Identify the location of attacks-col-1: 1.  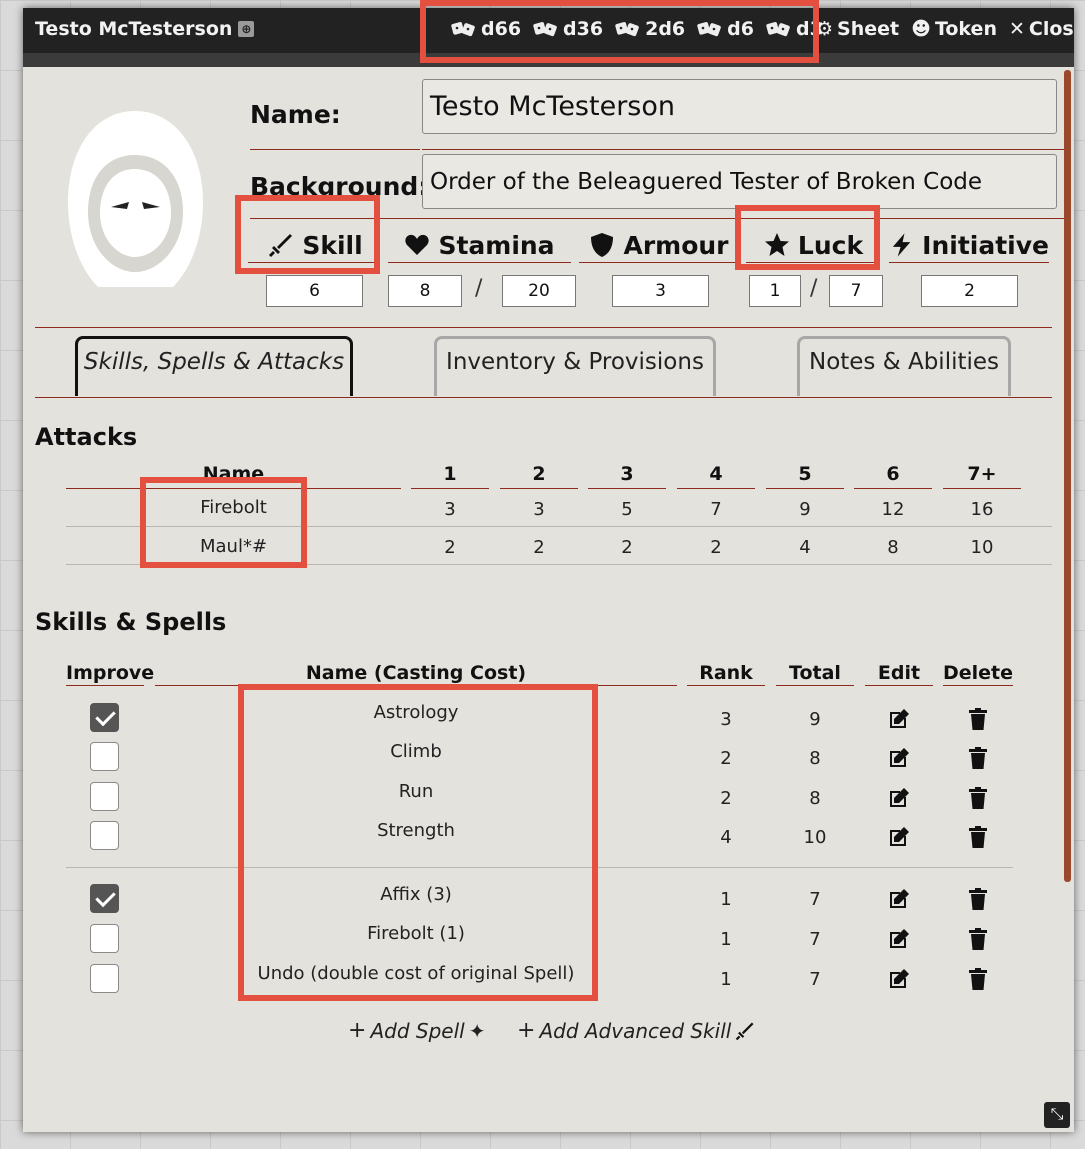
(450, 474).